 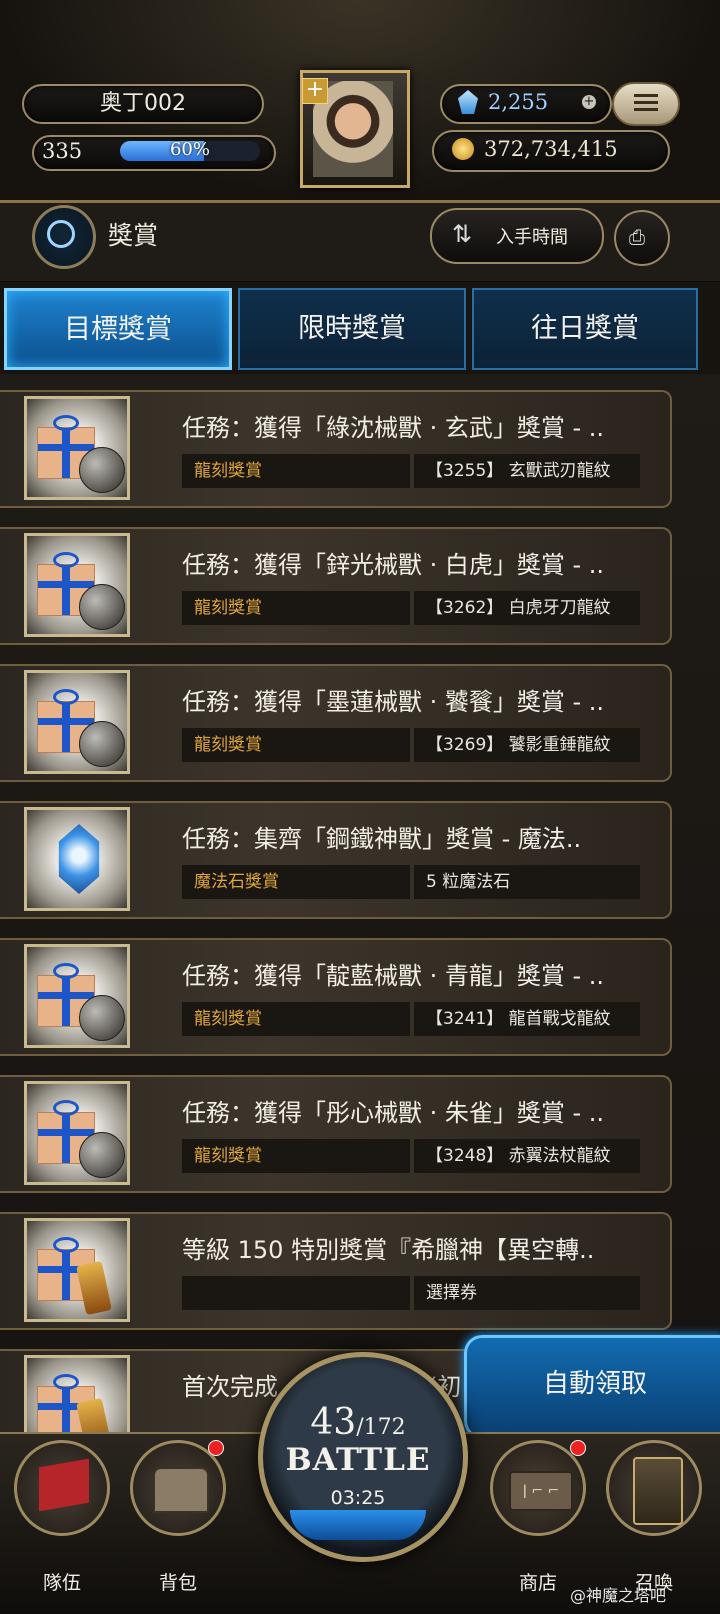 What do you see at coordinates (118, 329) in the screenshot?
I see `tab-goal-rewards: 目標獎賞` at bounding box center [118, 329].